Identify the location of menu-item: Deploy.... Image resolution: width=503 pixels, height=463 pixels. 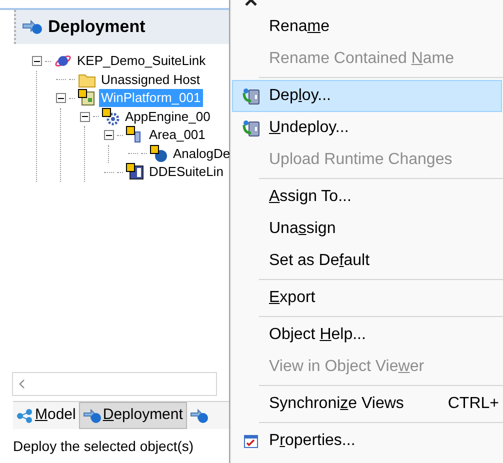
(367, 96).